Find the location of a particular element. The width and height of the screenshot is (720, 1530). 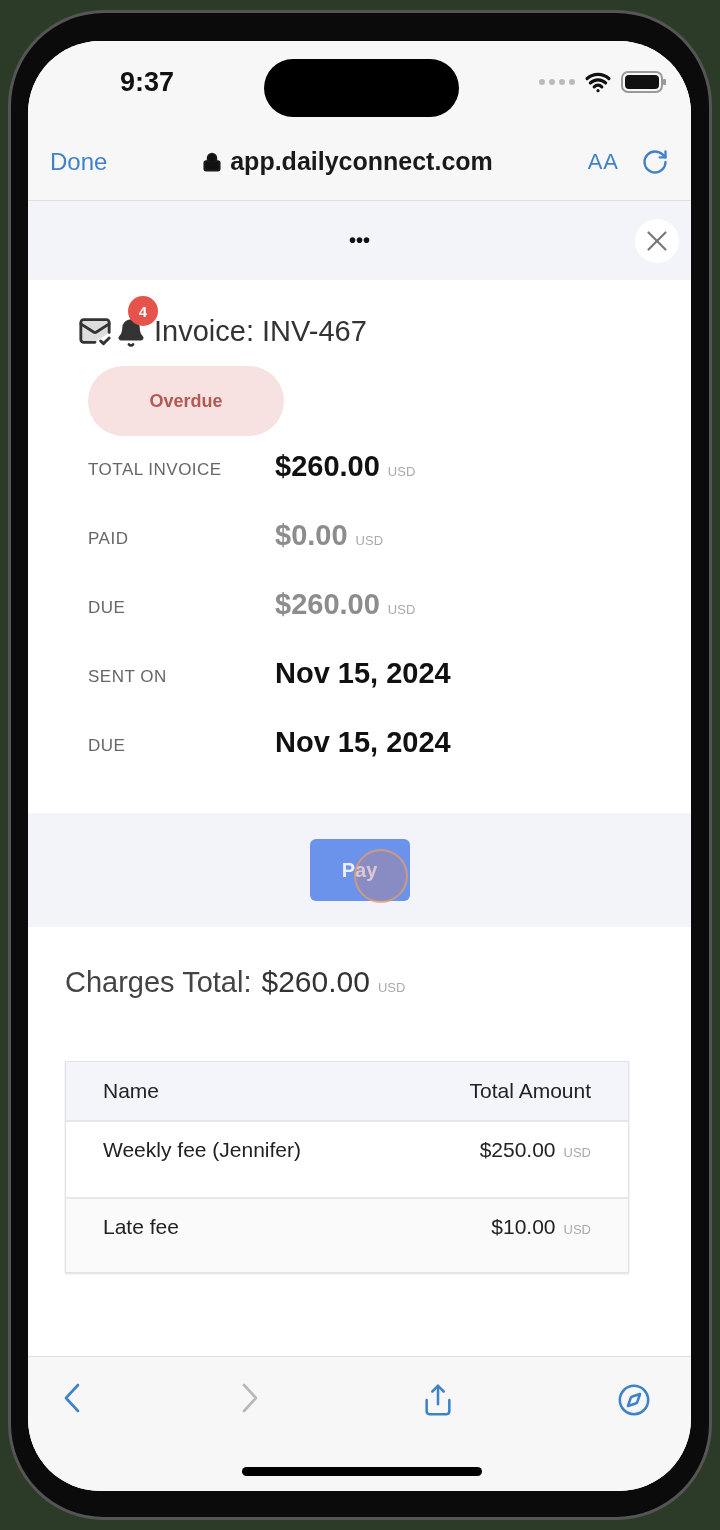

charges-label: Charges Total: is located at coordinates (158, 982).